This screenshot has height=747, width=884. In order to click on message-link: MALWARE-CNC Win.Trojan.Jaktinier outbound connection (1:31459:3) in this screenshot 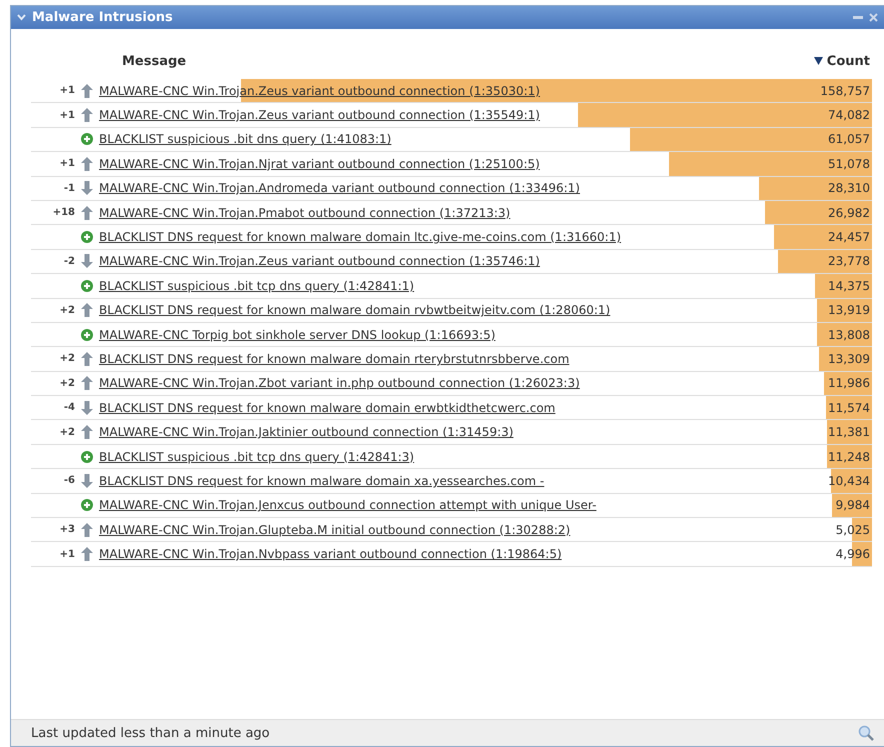, I will do `click(463, 432)`.